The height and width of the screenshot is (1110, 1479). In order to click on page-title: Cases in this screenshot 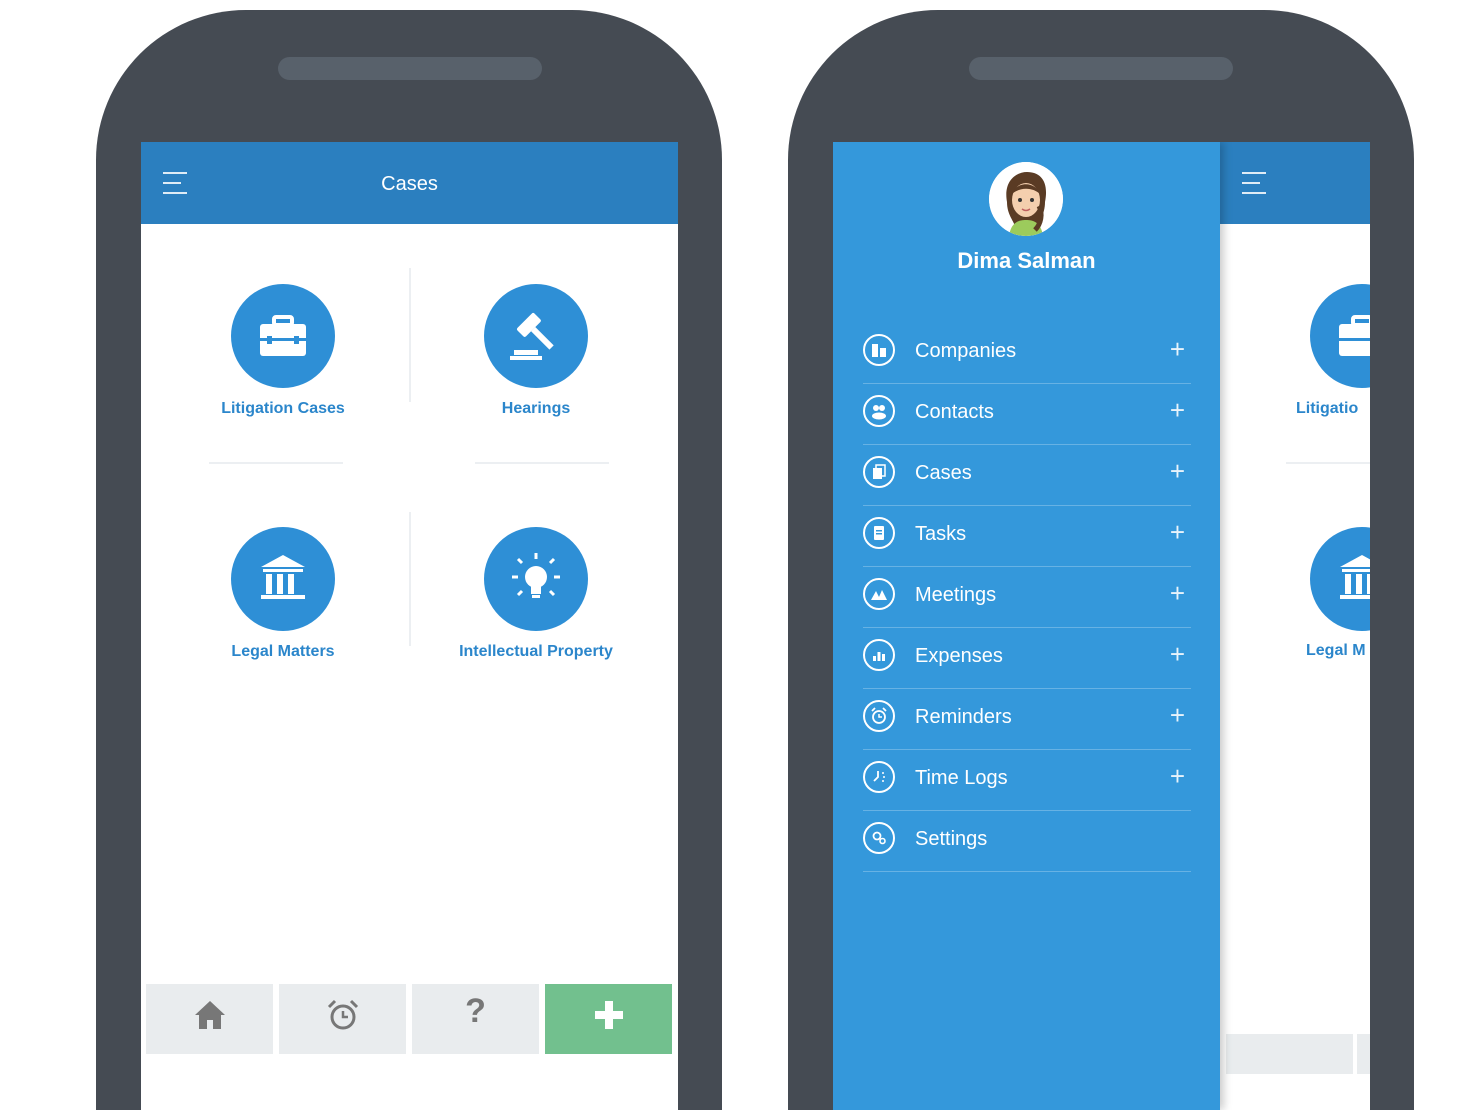, I will do `click(409, 184)`.